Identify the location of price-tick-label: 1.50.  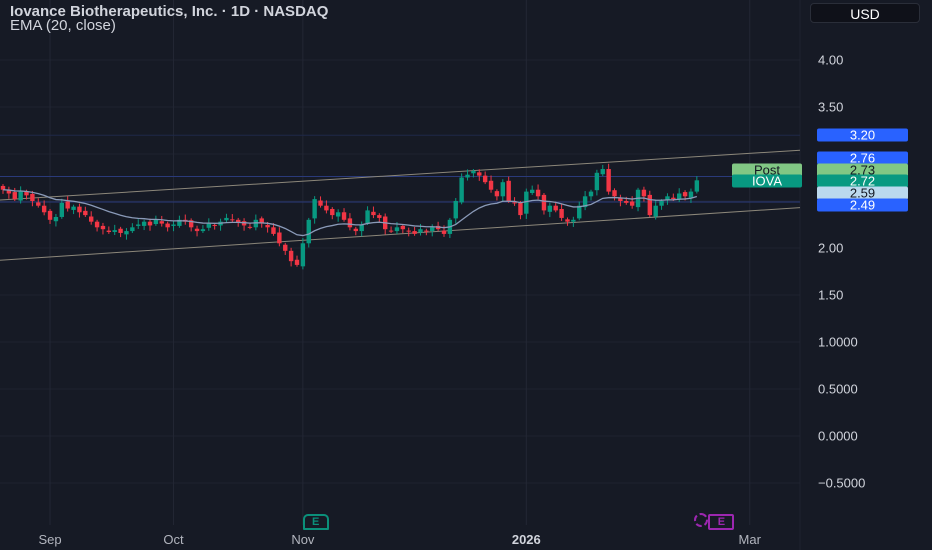
(831, 295).